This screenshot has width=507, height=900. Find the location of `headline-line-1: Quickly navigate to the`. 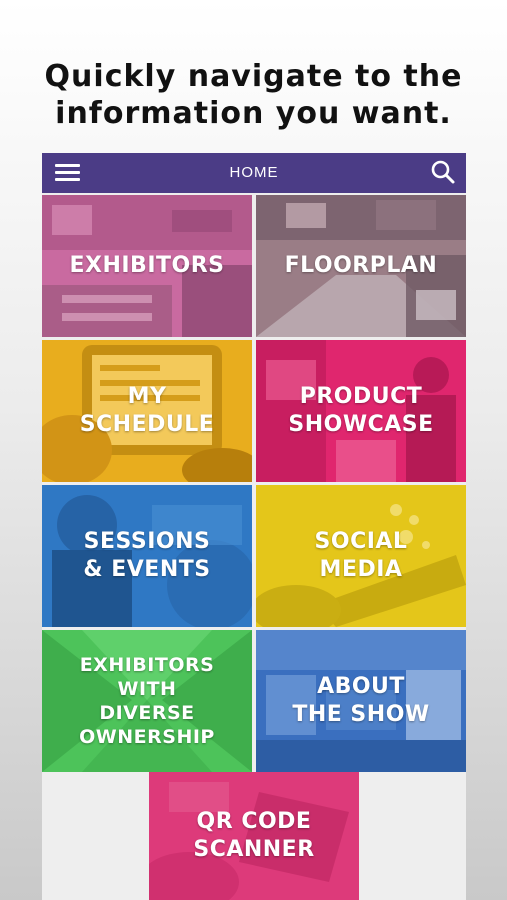

headline-line-1: Quickly navigate to the is located at coordinates (253, 76).